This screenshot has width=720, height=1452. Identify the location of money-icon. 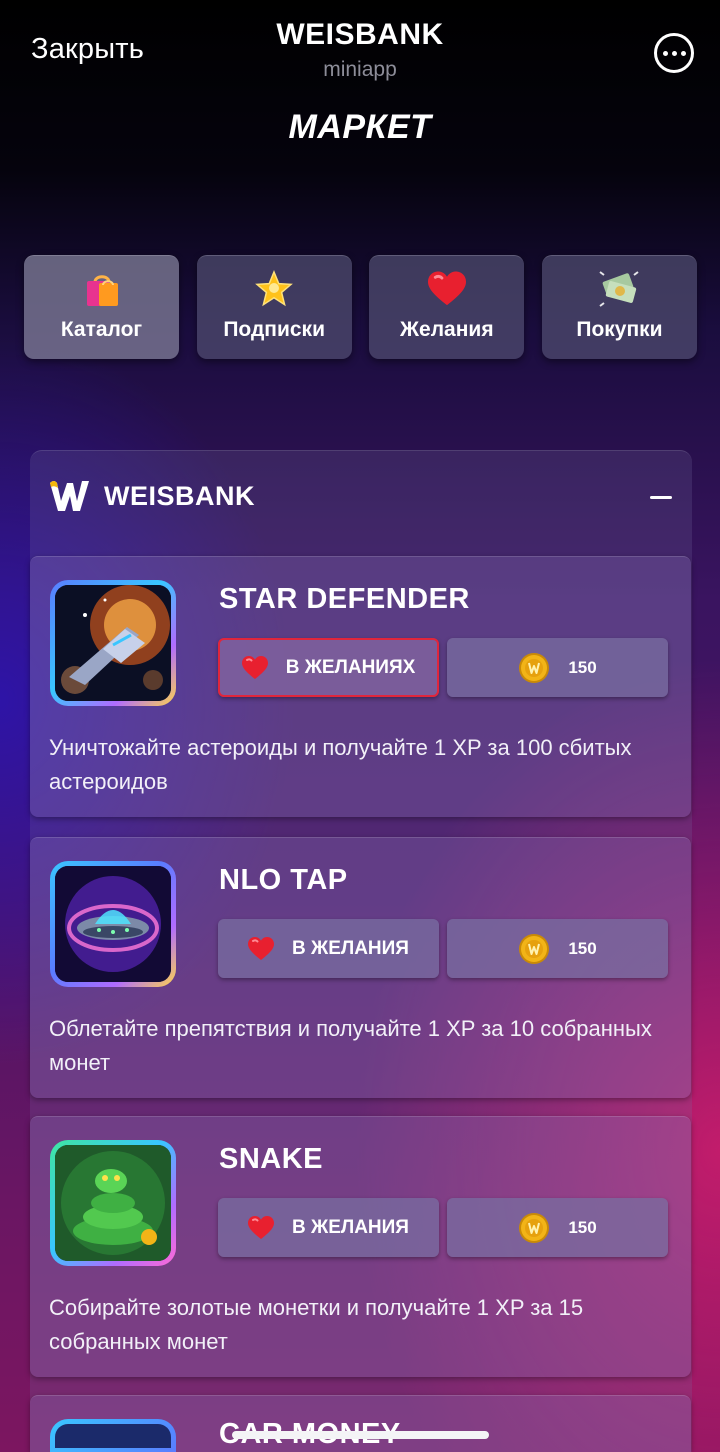
(619, 289).